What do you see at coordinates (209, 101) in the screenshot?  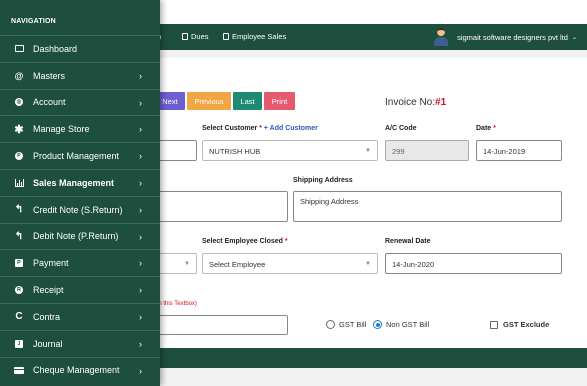 I see `previous-button: Previous` at bounding box center [209, 101].